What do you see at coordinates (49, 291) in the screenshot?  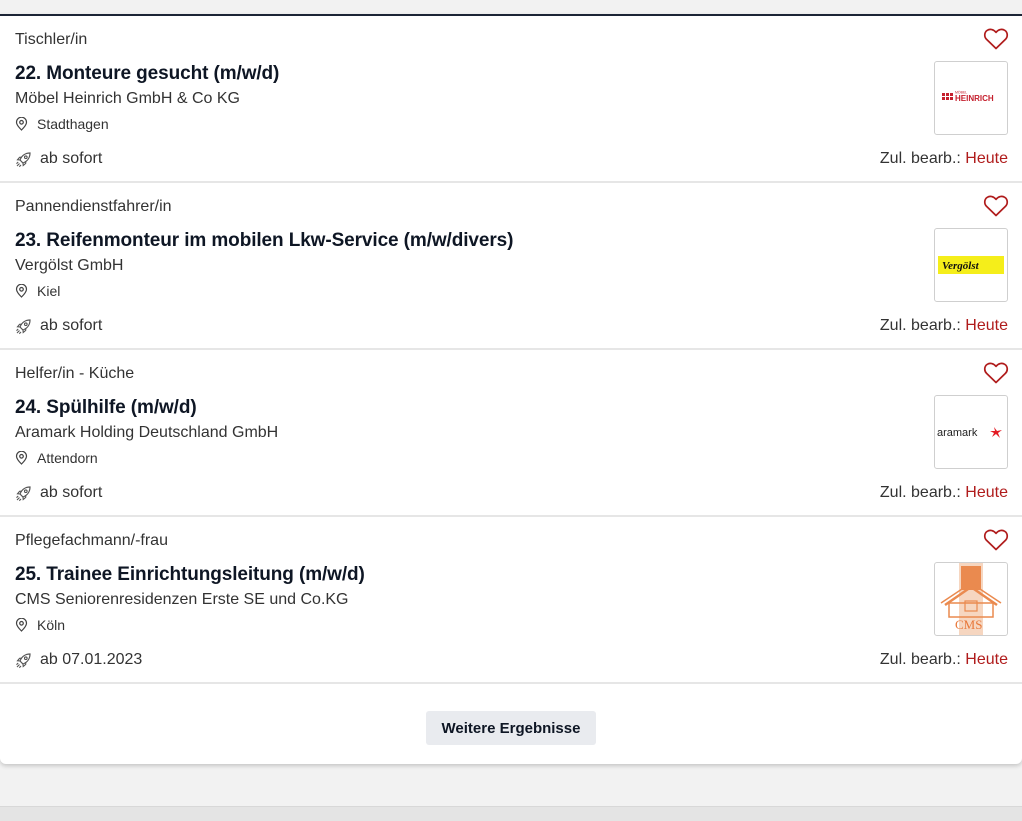 I see `location-label: Kiel` at bounding box center [49, 291].